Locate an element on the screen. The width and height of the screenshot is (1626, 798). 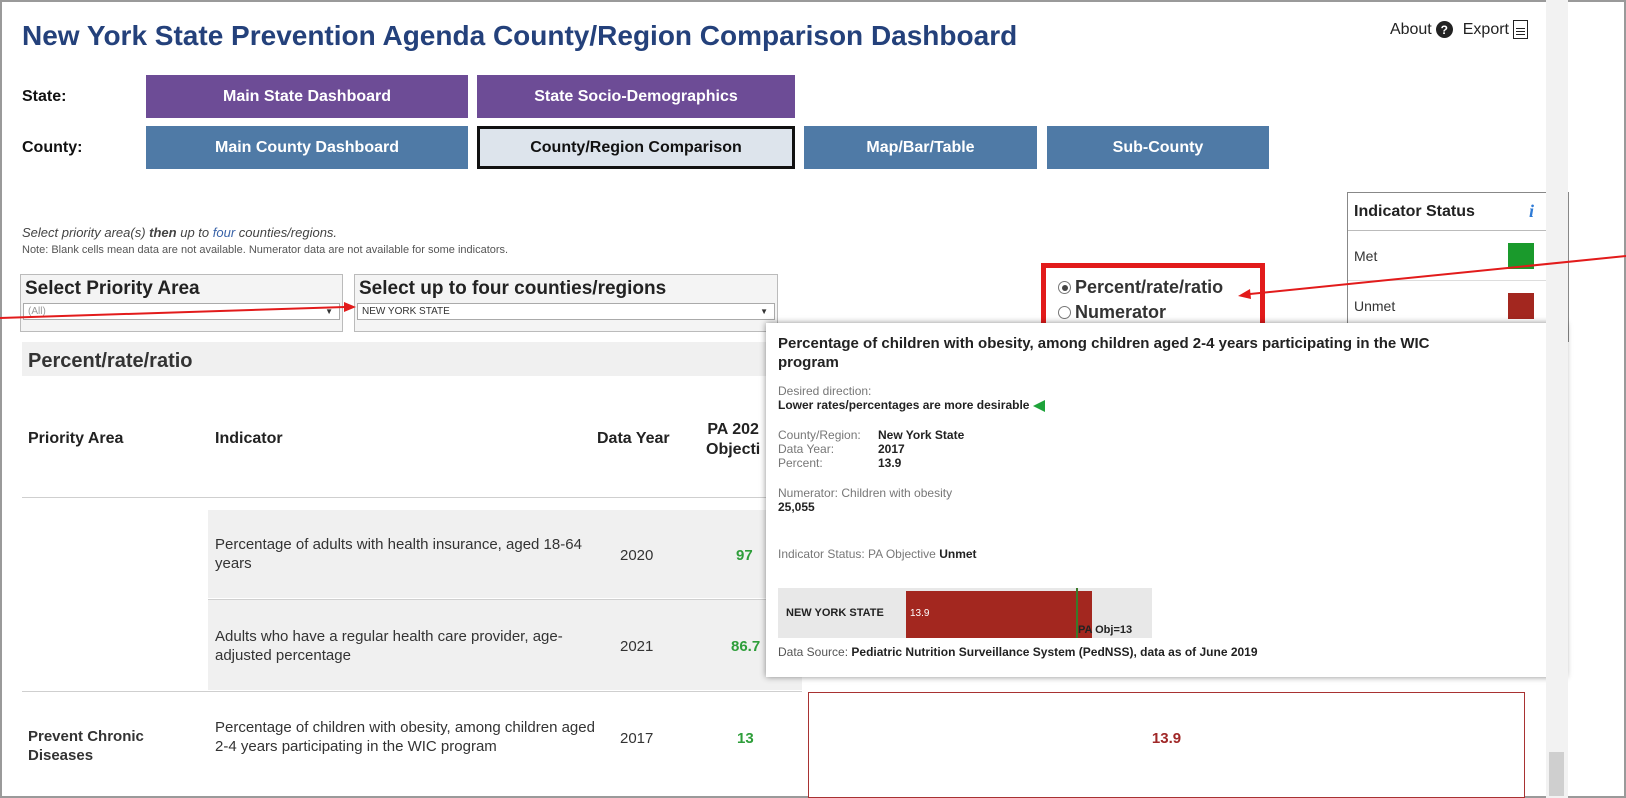
instr-four: four is located at coordinates (224, 232).